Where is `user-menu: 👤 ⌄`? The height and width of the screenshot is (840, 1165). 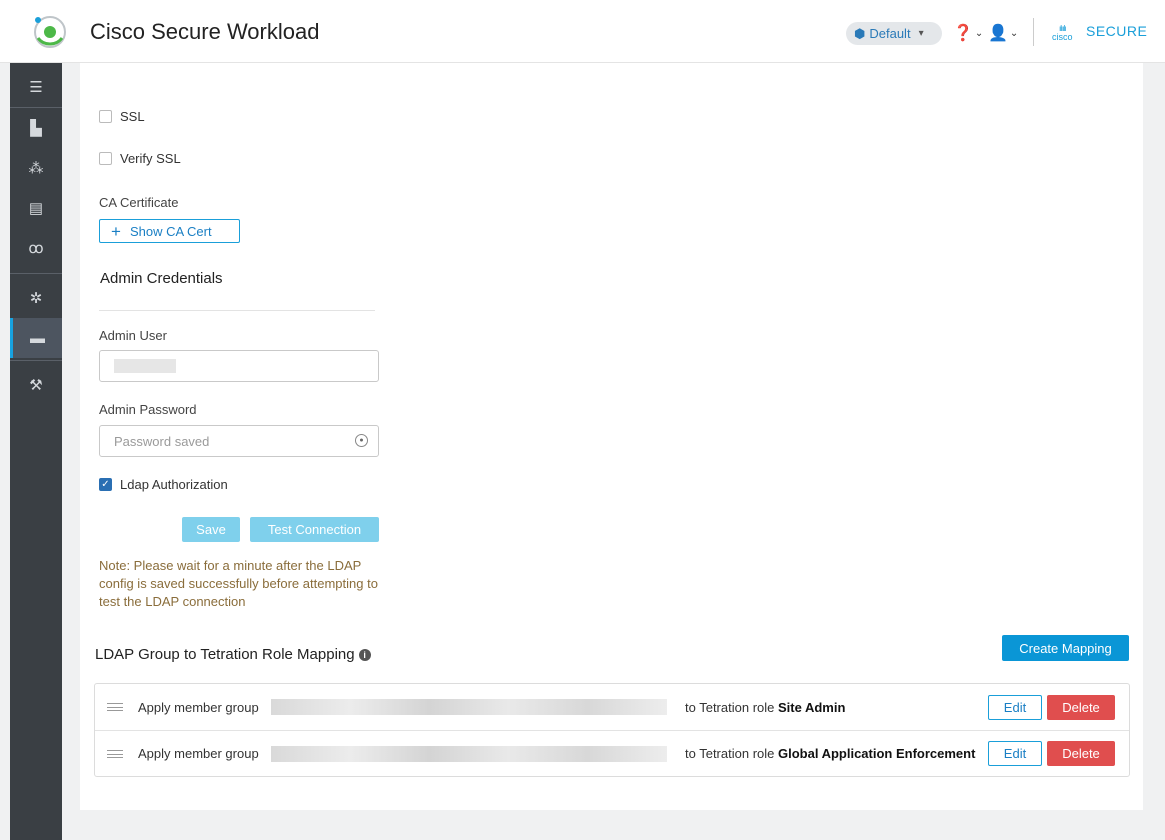 user-menu: 👤 ⌄ is located at coordinates (1003, 33).